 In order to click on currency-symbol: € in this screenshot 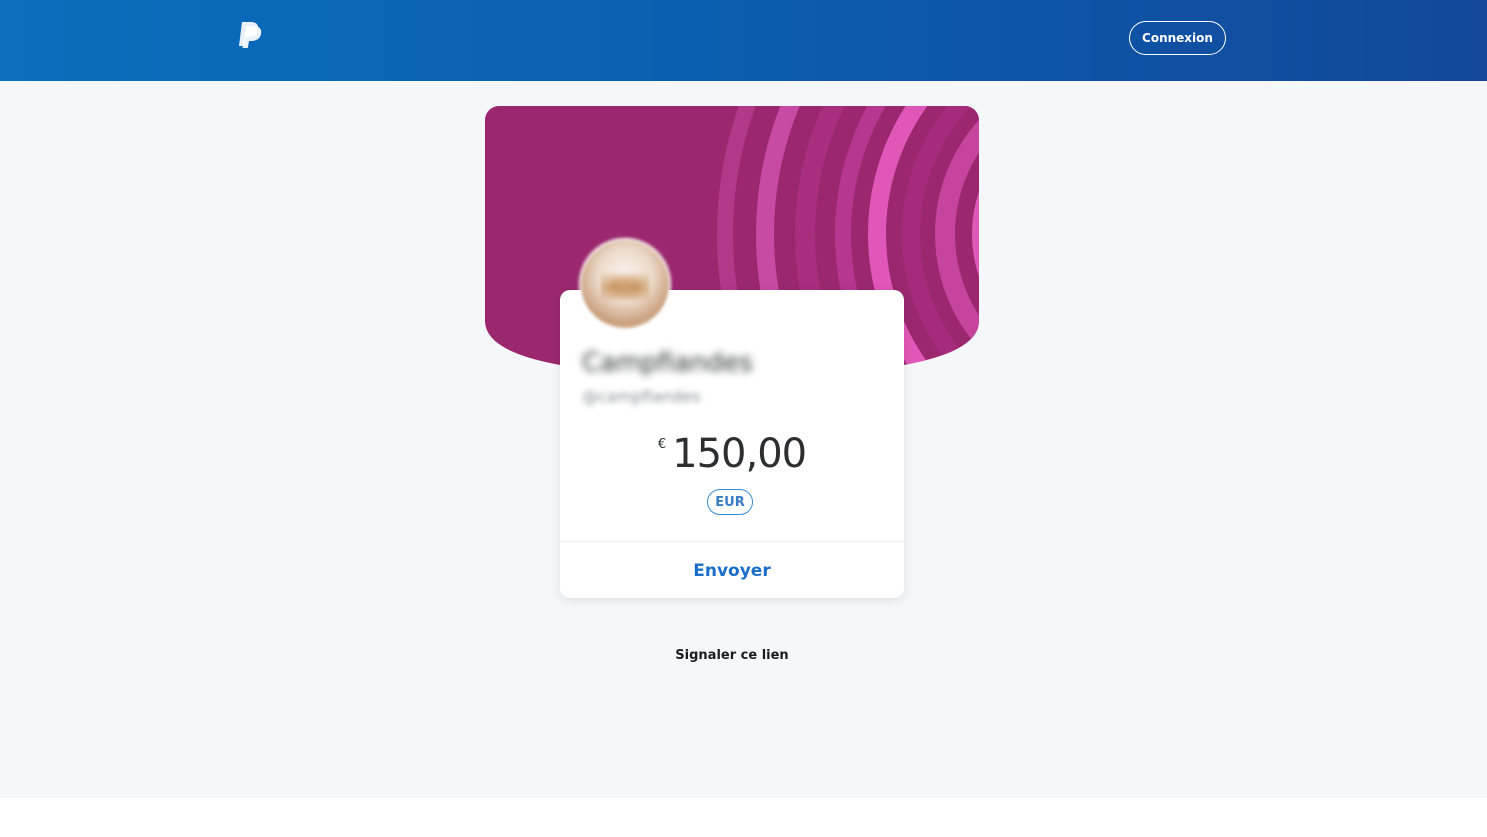, I will do `click(662, 444)`.